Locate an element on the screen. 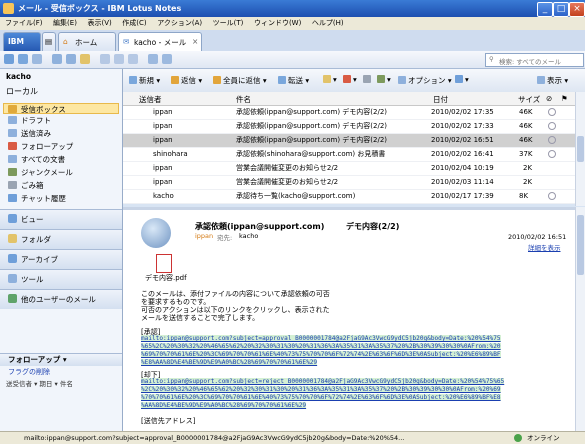 The image size is (585, 444). nav-section-other-users-mail: 他のユーザーのメール is located at coordinates (61, 299).